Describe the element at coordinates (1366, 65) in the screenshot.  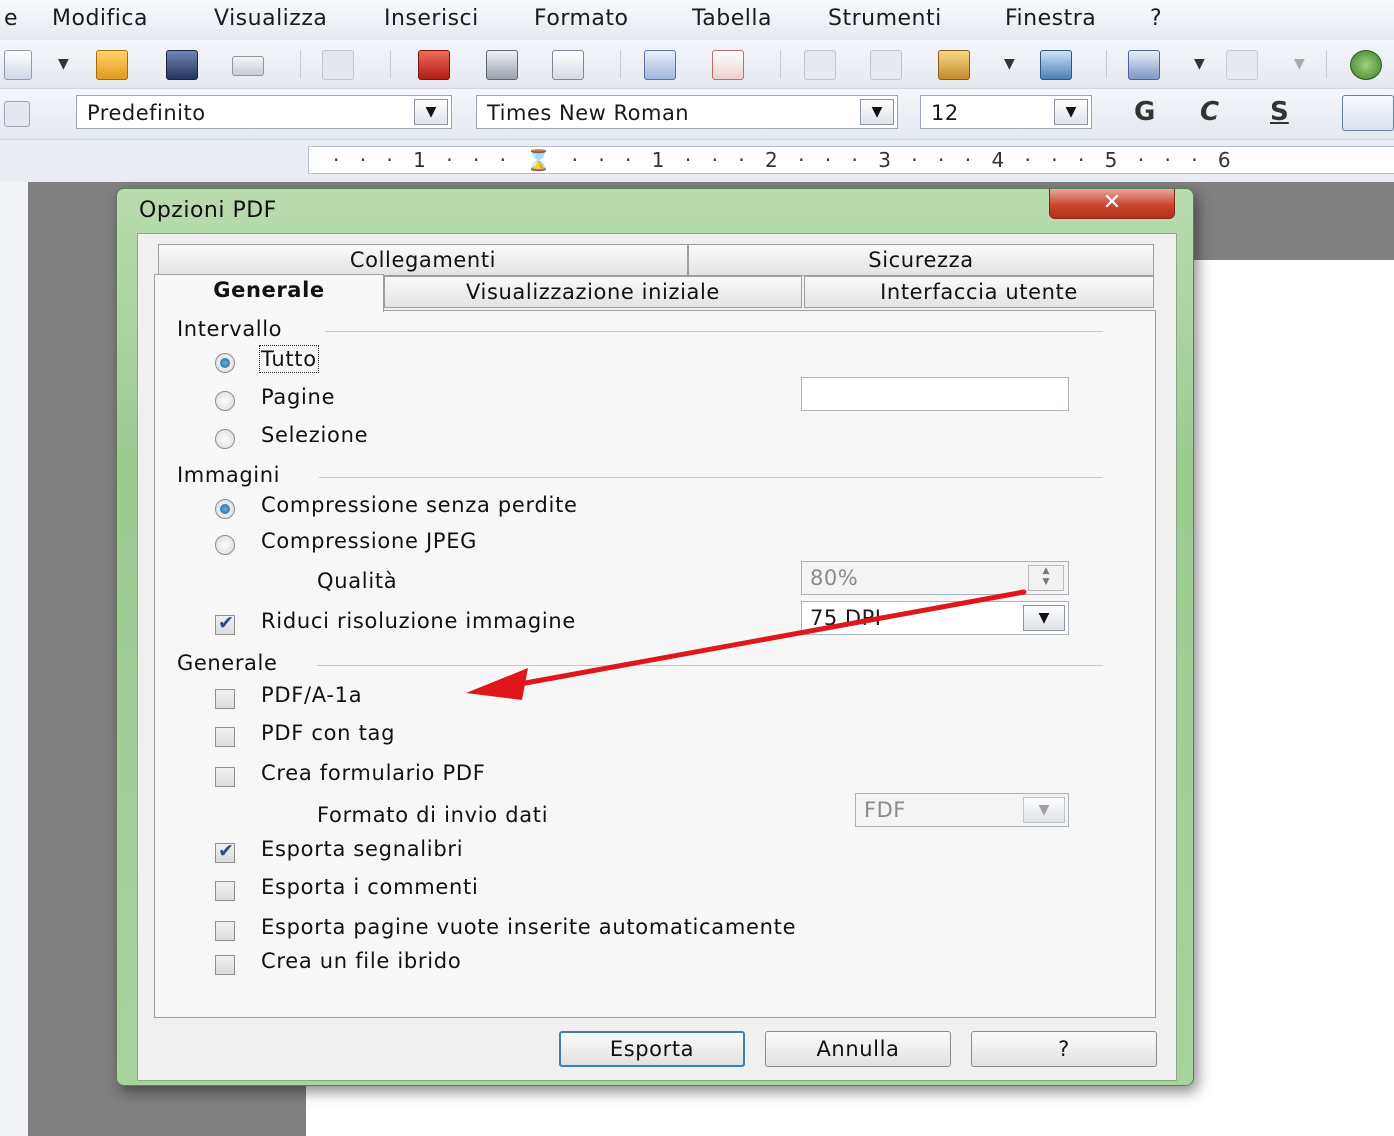
I see `navigator-icon` at that location.